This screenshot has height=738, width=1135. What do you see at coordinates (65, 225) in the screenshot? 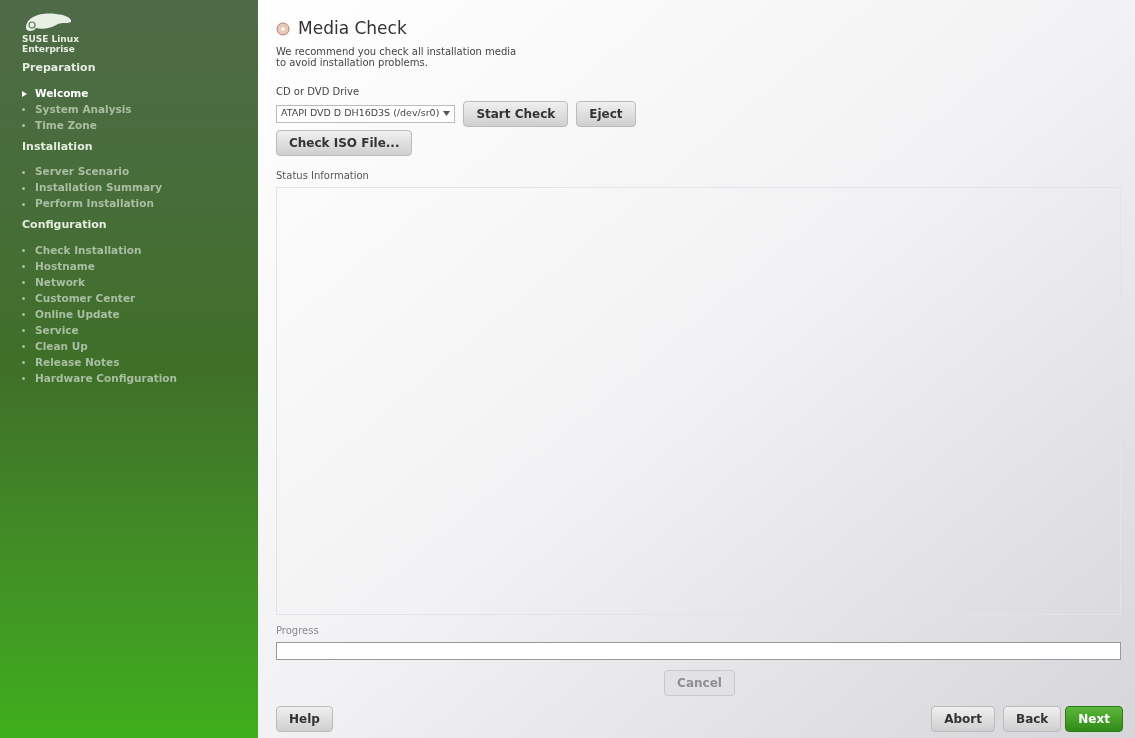
I see `section-heading: Configuration` at bounding box center [65, 225].